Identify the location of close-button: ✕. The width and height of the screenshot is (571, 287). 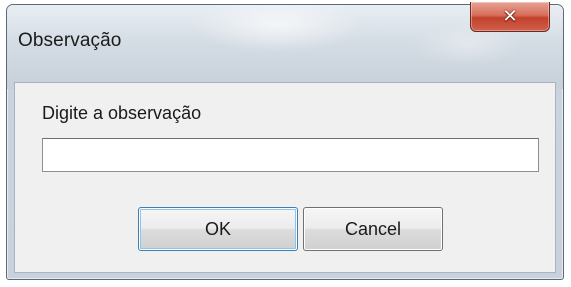
(510, 17).